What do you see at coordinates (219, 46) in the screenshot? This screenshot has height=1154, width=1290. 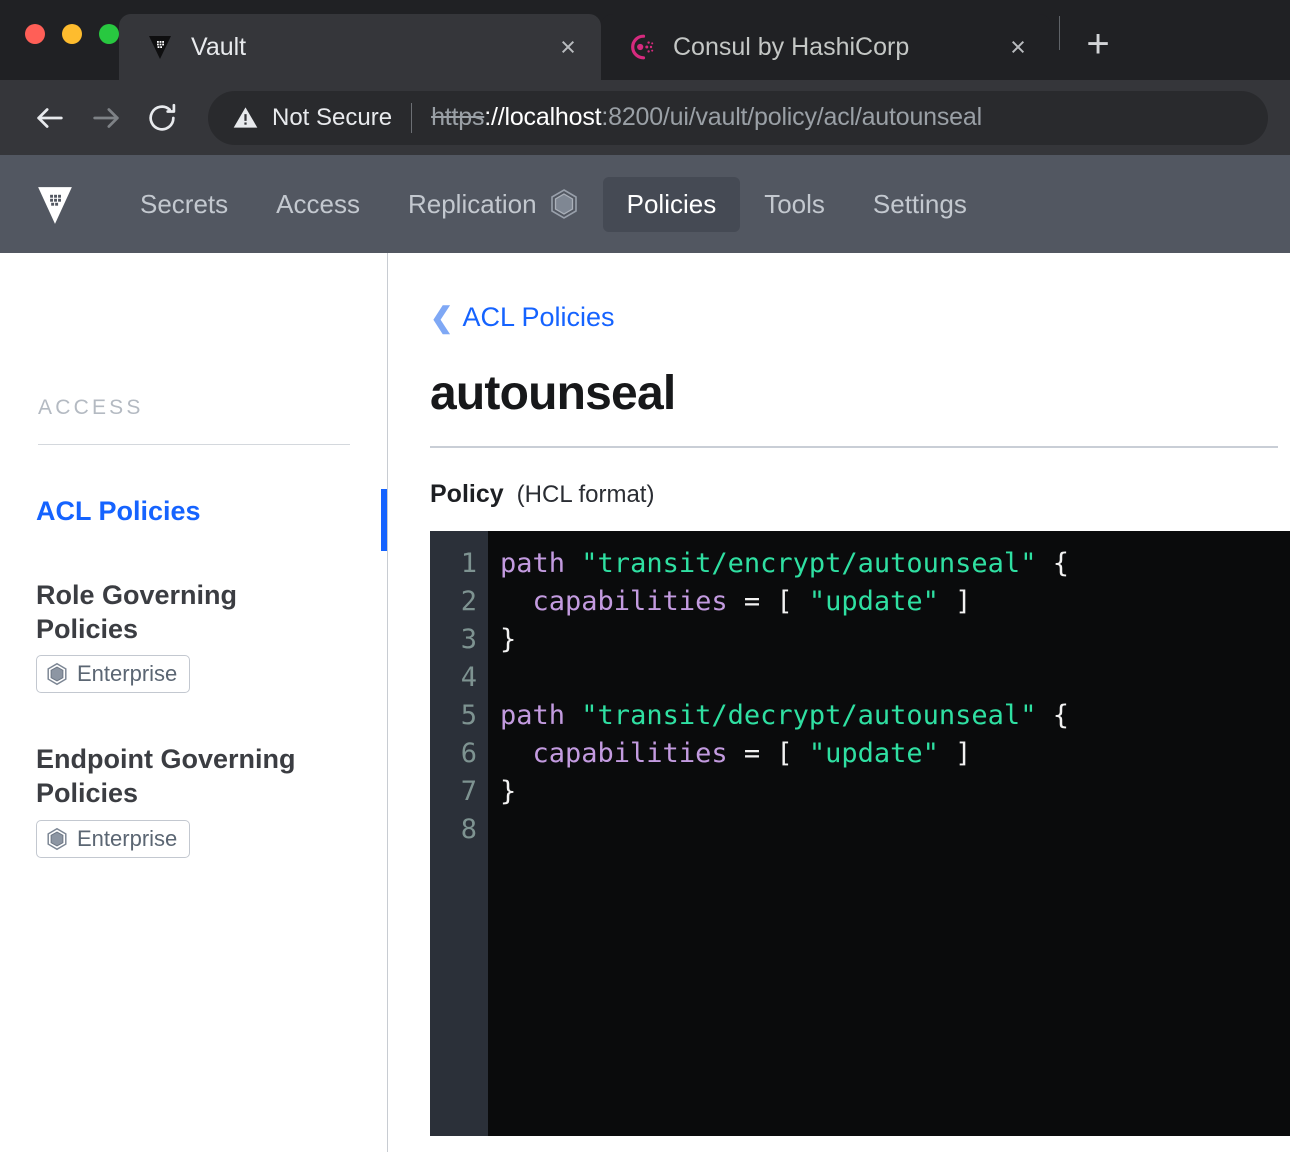 I see `browser-tab-title: Vault` at bounding box center [219, 46].